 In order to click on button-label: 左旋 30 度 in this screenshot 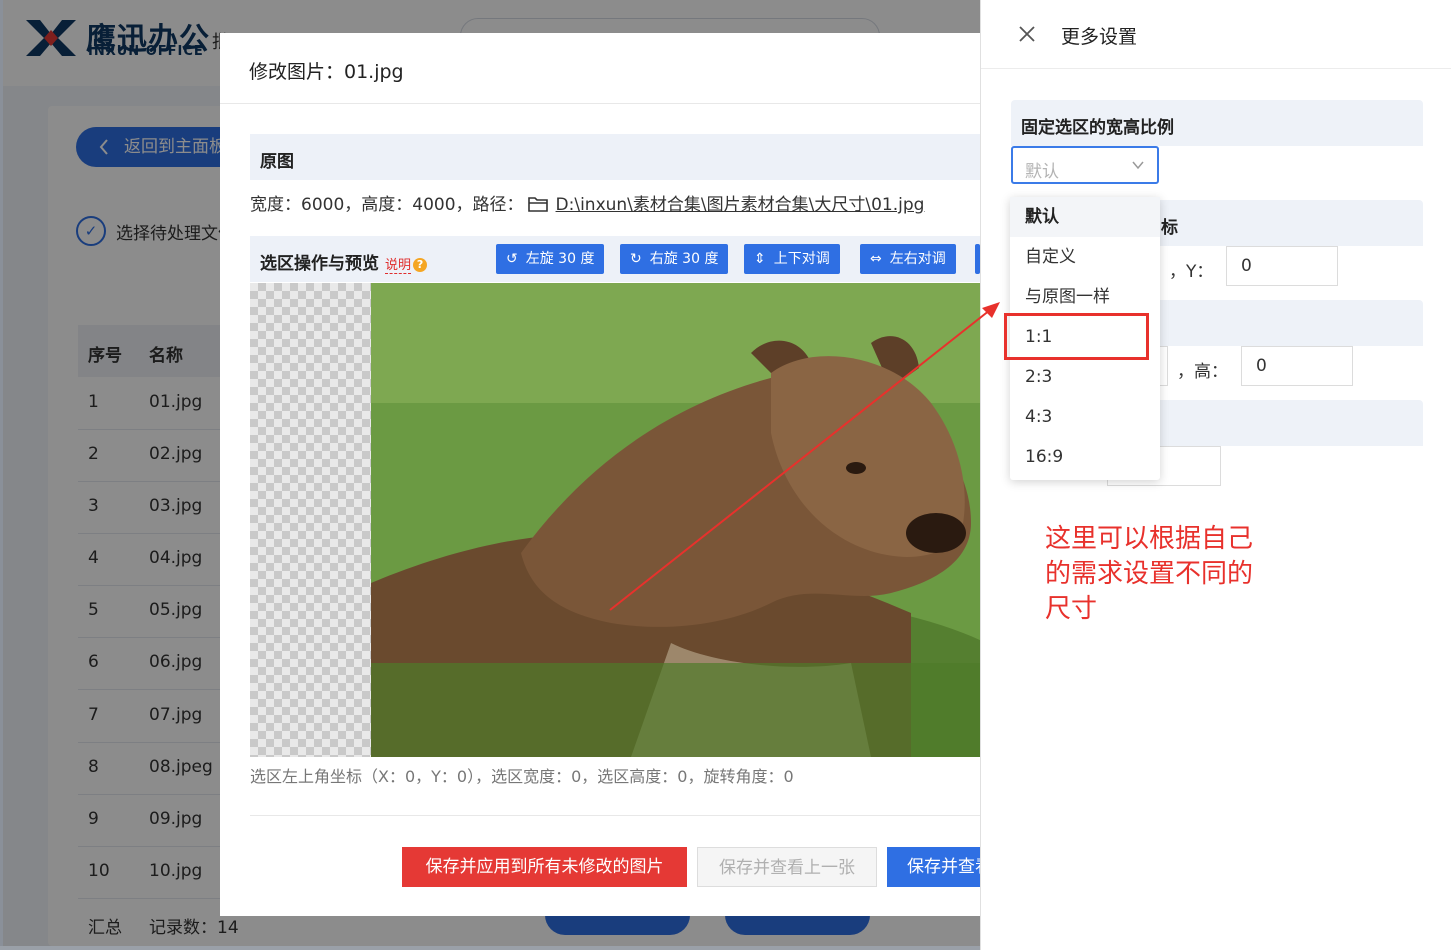, I will do `click(560, 259)`.